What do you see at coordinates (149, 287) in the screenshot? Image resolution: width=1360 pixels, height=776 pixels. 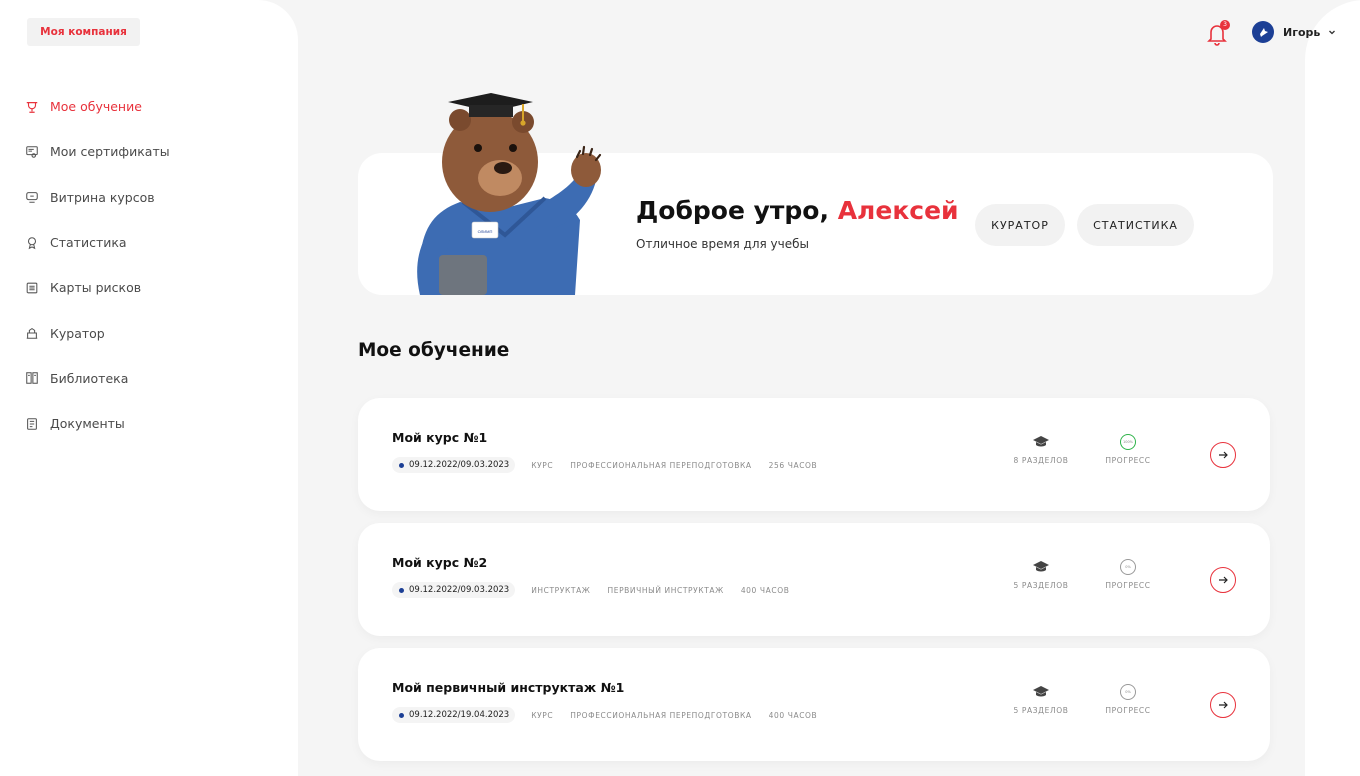 I see `sidebar-item-risk-maps: Карты рисков` at bounding box center [149, 287].